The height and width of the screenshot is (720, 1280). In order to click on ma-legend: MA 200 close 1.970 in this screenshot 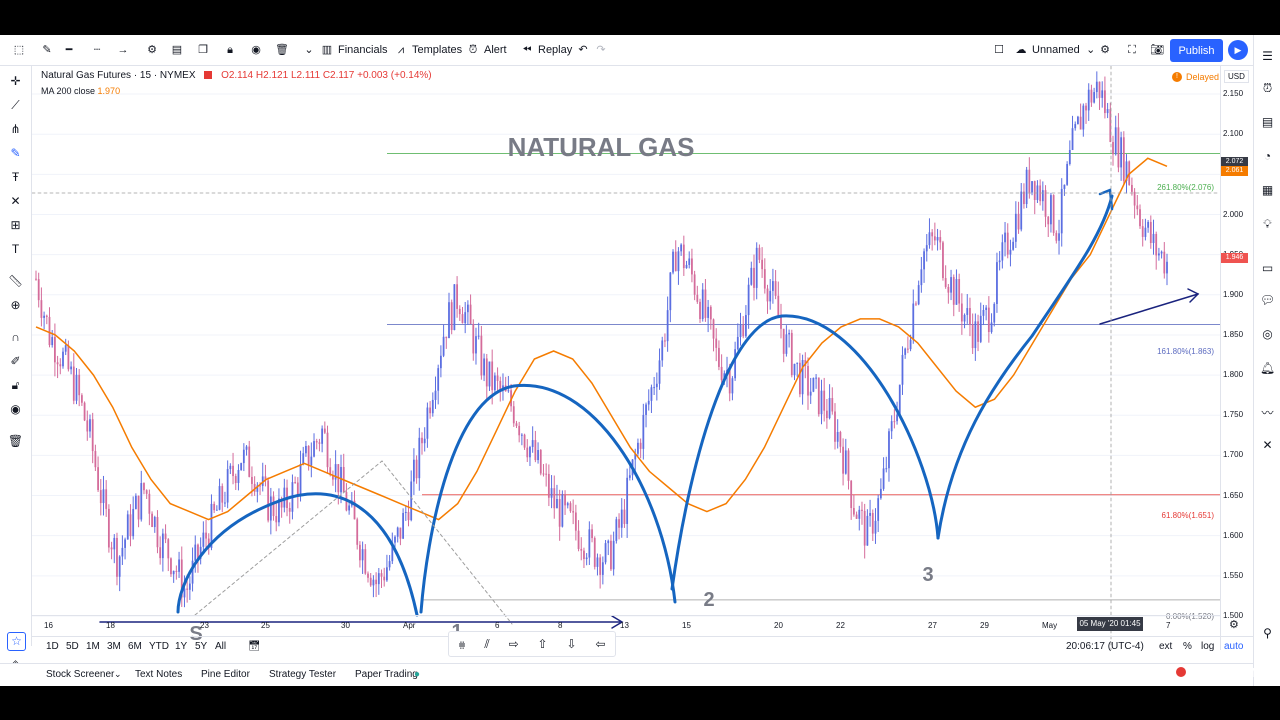, I will do `click(80, 91)`.